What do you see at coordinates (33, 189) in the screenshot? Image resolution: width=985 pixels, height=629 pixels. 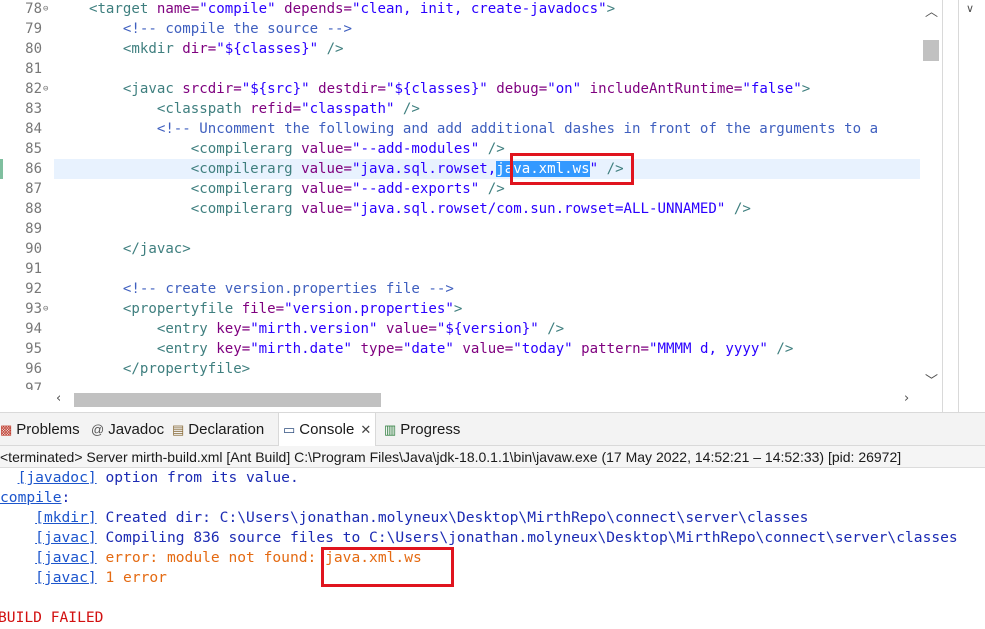 I see `line-number: 87` at bounding box center [33, 189].